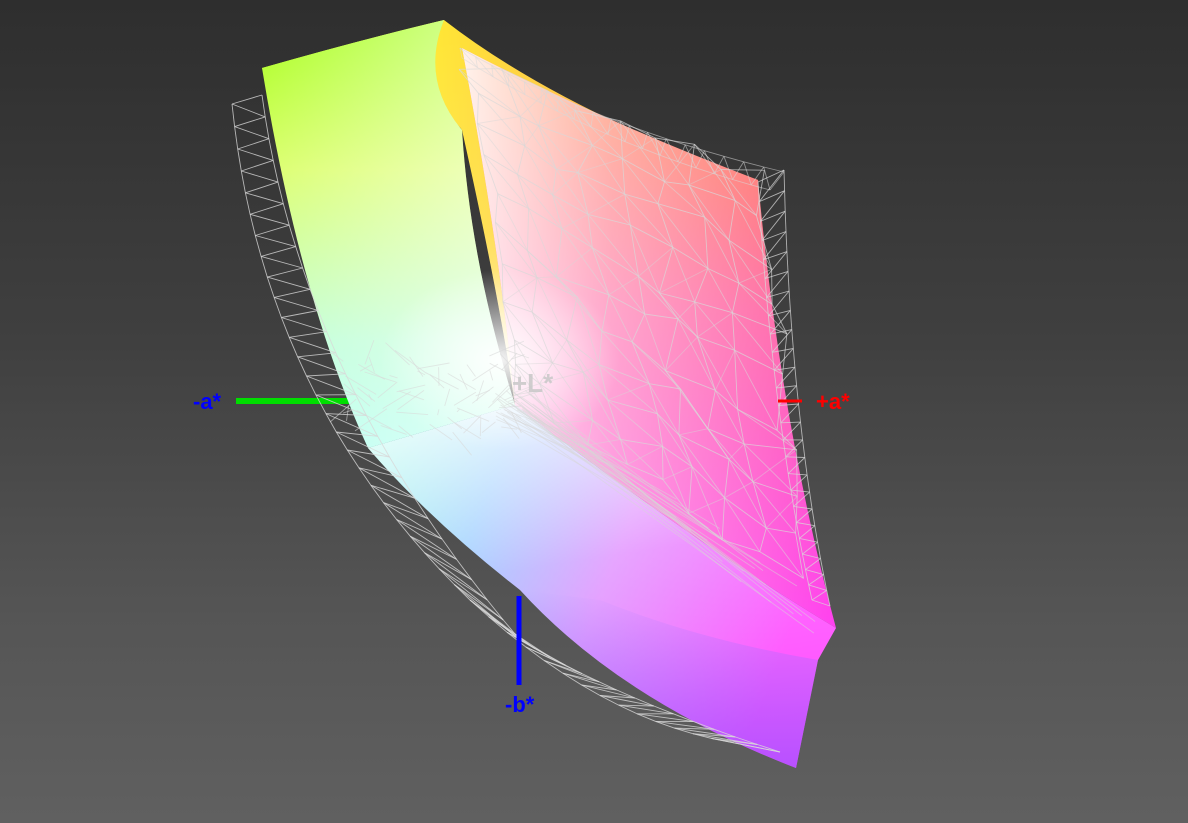  I want to click on pos-a-axis-label: +a*, so click(833, 401).